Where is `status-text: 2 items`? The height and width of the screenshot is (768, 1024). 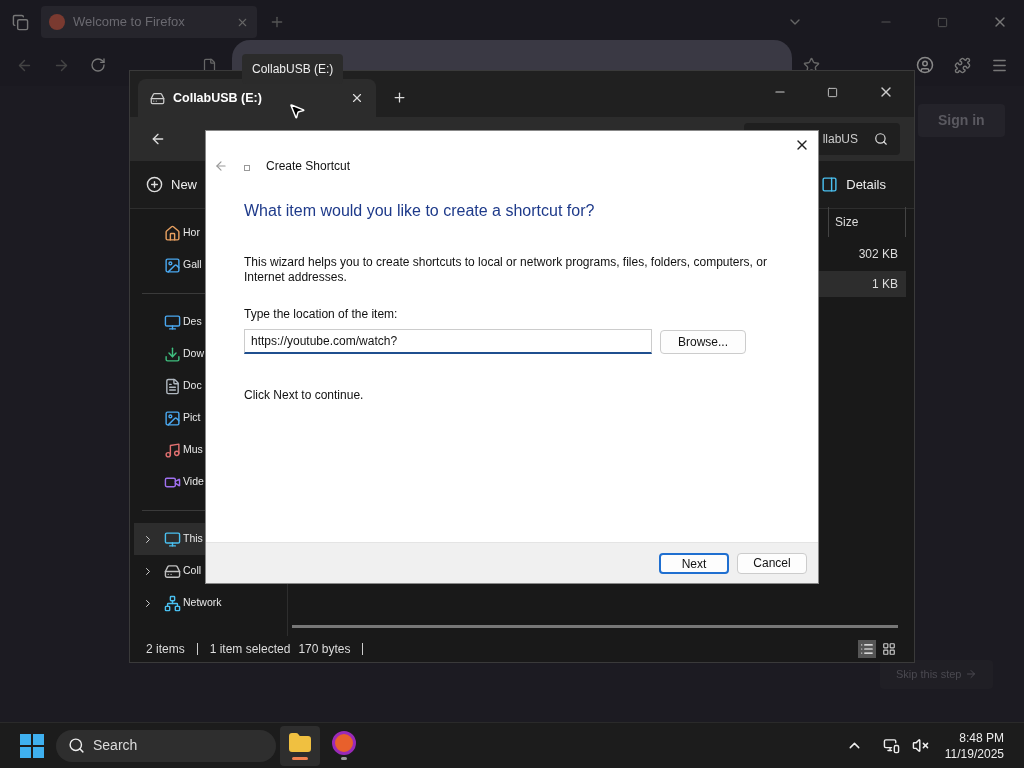 status-text: 2 items is located at coordinates (165, 649).